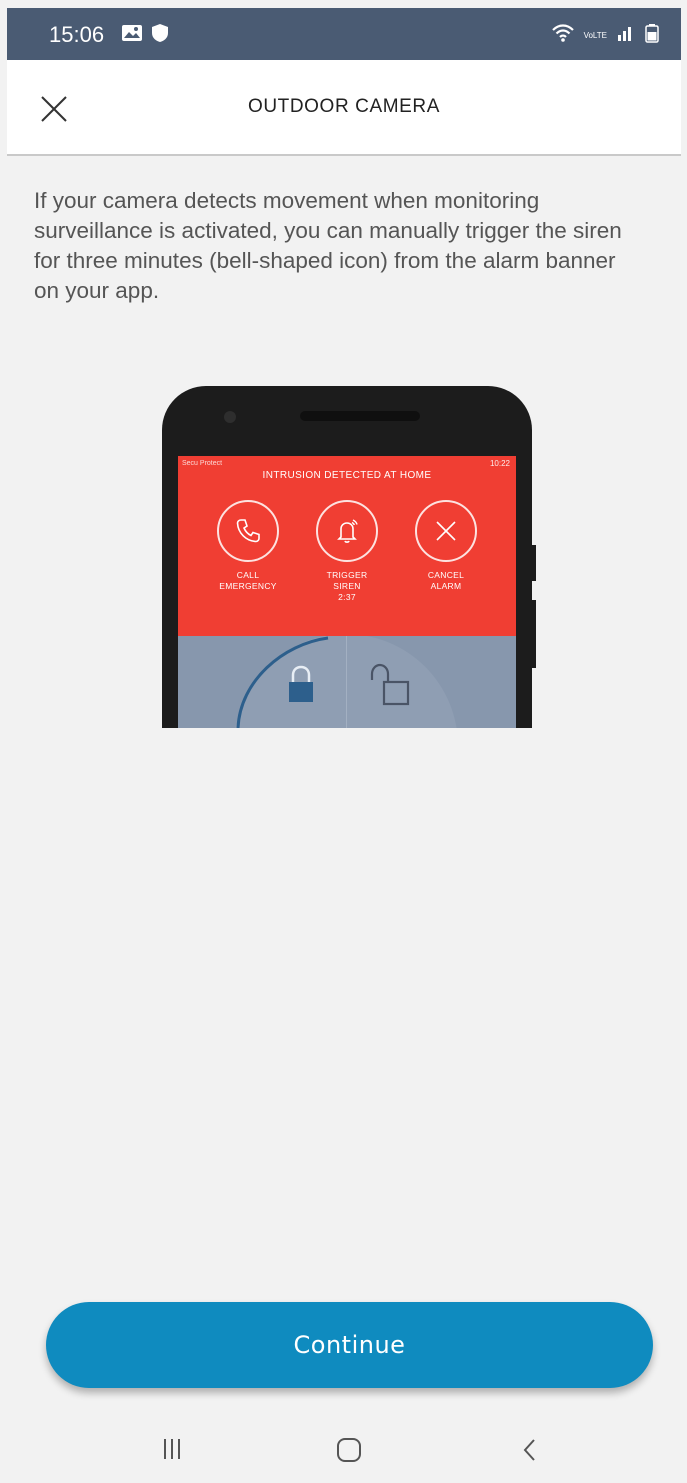 The height and width of the screenshot is (1483, 687). Describe the element at coordinates (347, 531) in the screenshot. I see `bell-icon` at that location.